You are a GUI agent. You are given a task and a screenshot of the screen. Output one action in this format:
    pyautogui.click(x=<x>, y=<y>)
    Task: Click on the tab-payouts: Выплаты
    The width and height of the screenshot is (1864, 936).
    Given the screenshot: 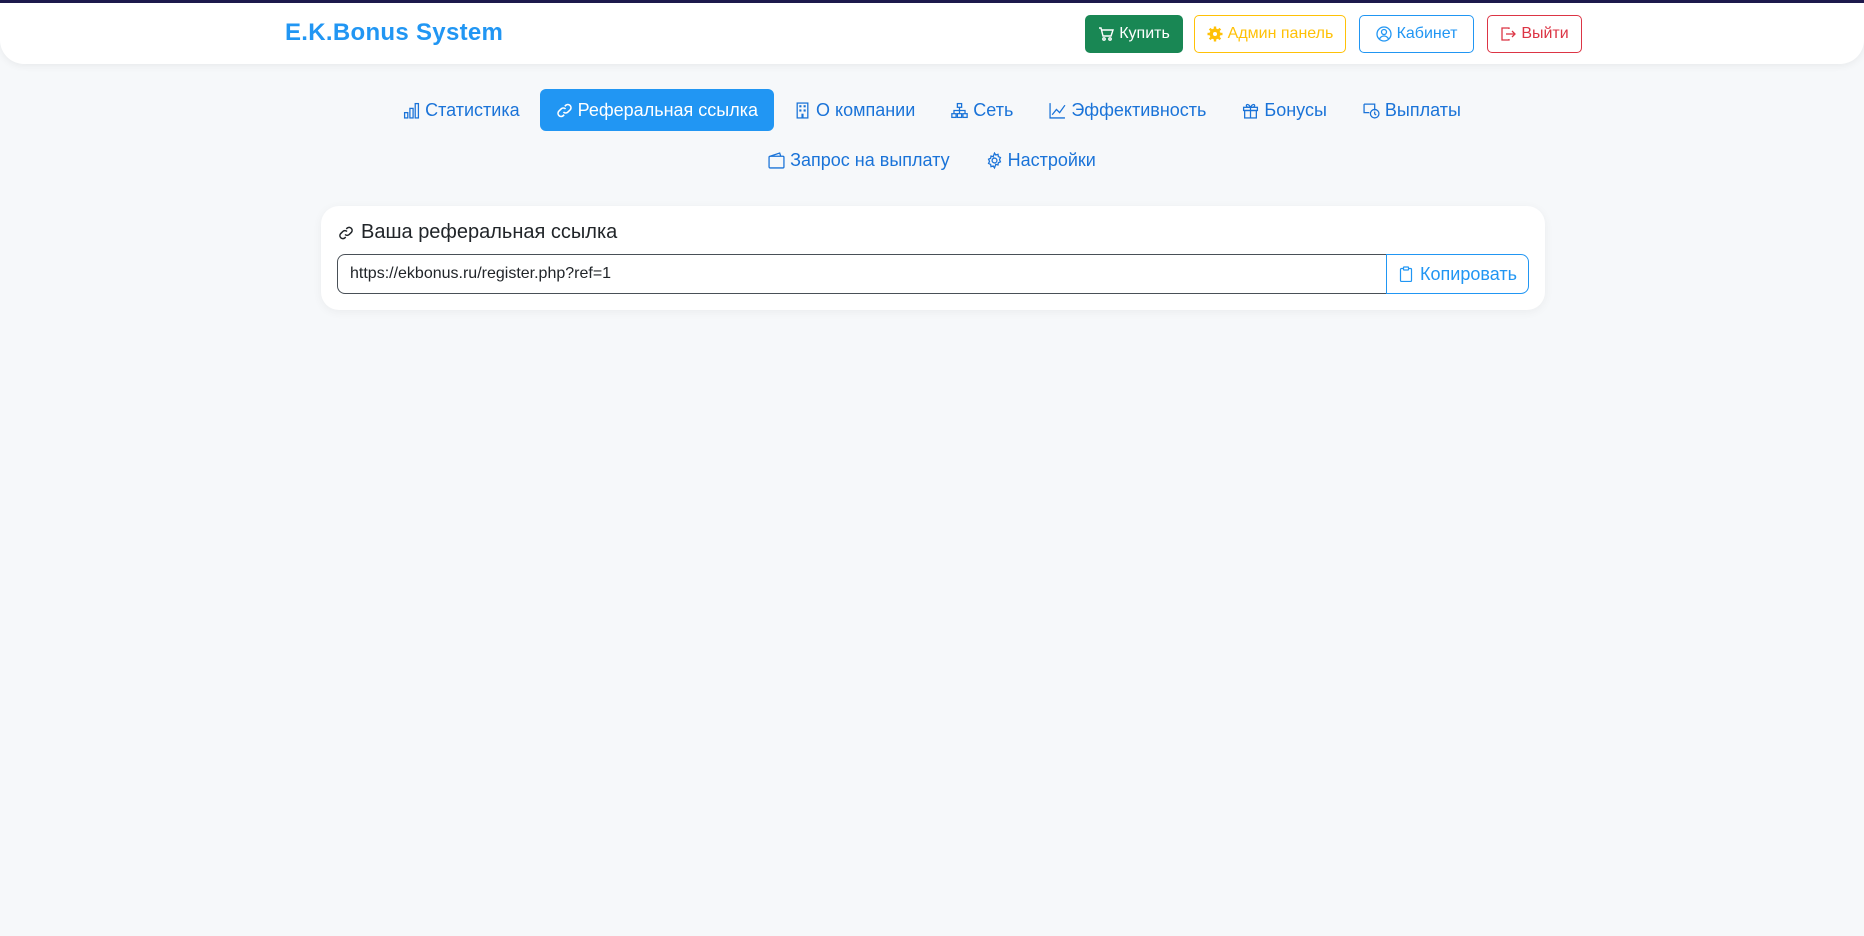 What is the action you would take?
    pyautogui.click(x=1412, y=110)
    